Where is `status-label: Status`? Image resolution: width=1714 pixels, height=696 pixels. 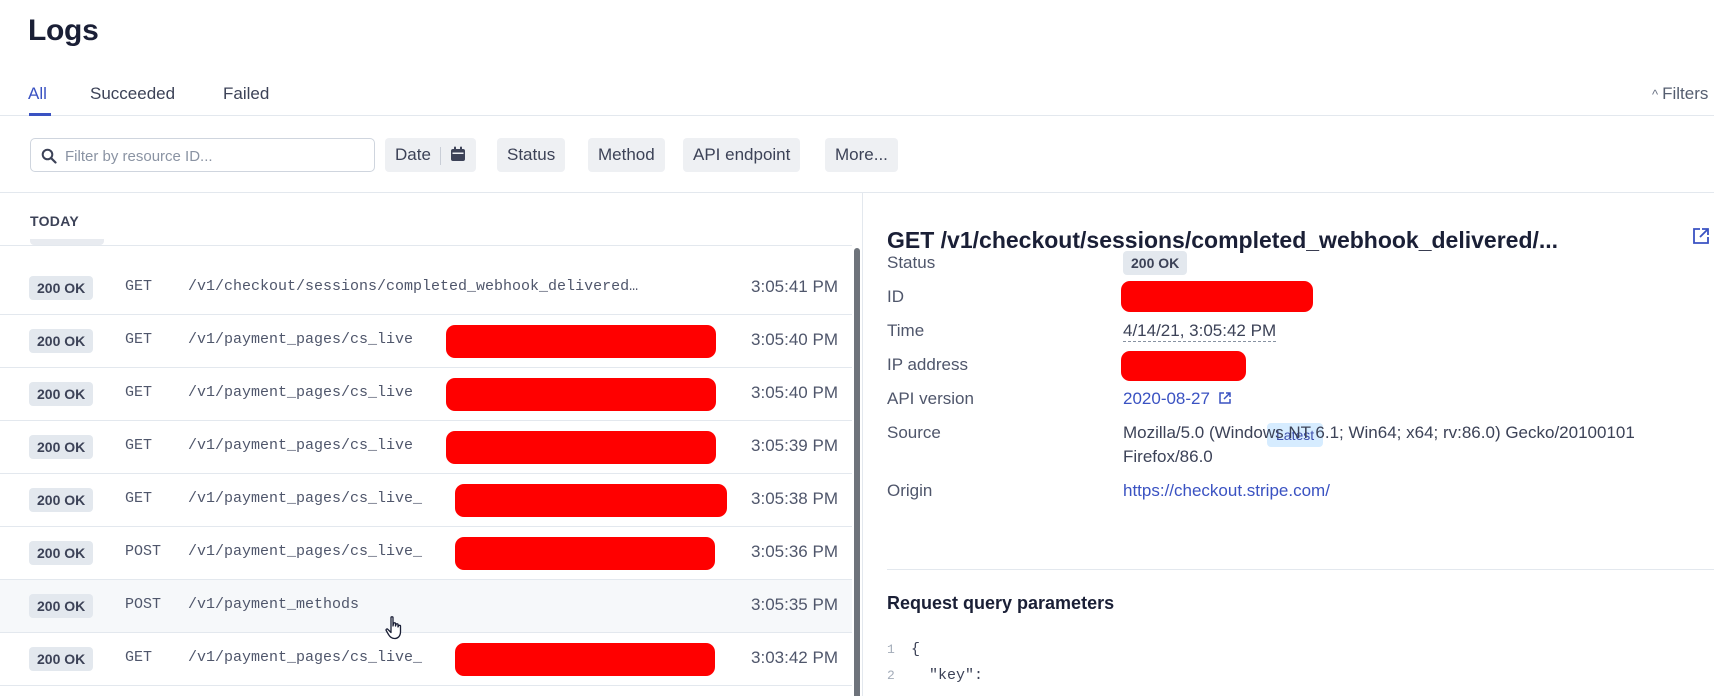
status-label: Status is located at coordinates (911, 262).